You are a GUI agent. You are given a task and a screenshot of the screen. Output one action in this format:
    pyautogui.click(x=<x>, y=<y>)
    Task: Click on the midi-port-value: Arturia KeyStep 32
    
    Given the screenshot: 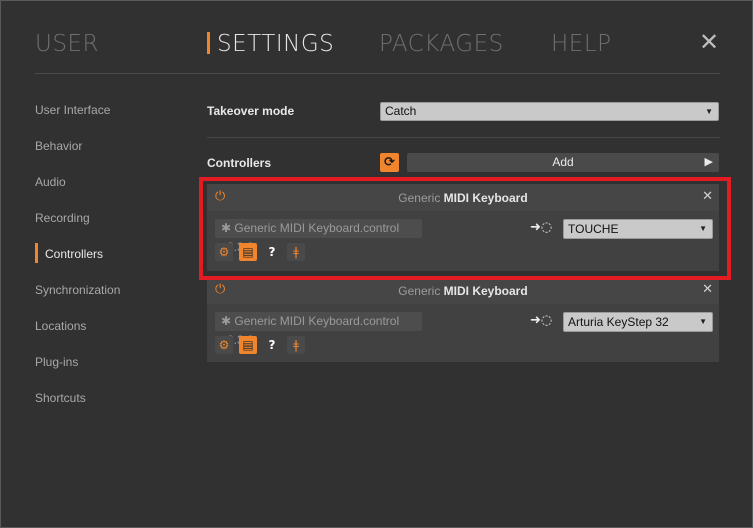 What is the action you would take?
    pyautogui.click(x=618, y=322)
    